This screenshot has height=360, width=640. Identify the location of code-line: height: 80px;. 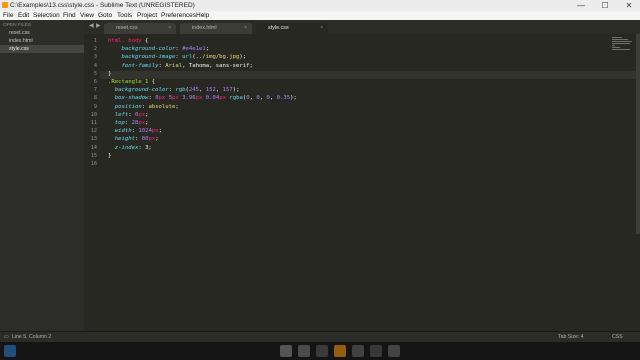
(136, 139).